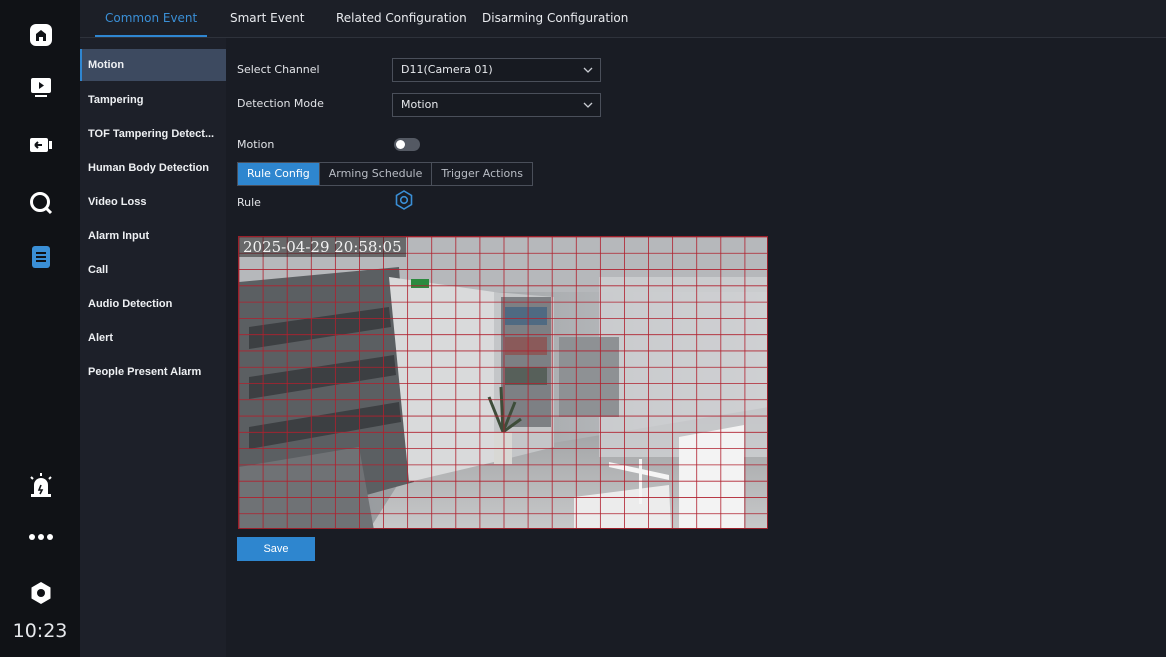  Describe the element at coordinates (256, 144) in the screenshot. I see `motion-label: Motion` at that location.